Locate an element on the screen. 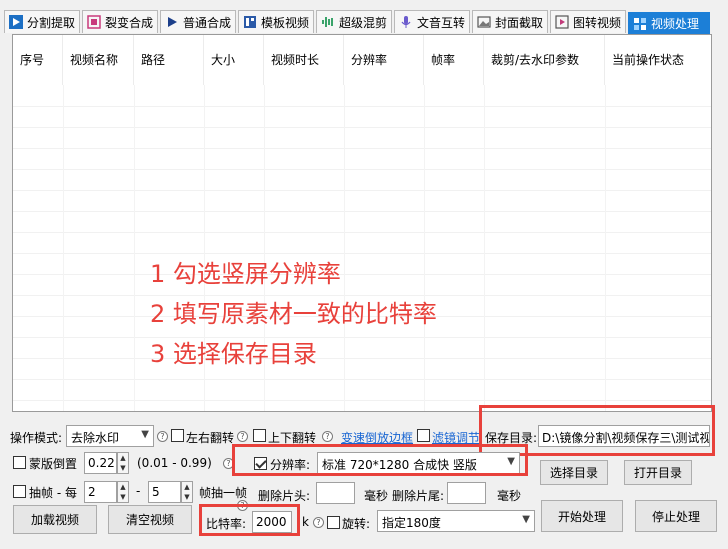 The image size is (728, 549). col-resolution: 分辨率 is located at coordinates (384, 60).